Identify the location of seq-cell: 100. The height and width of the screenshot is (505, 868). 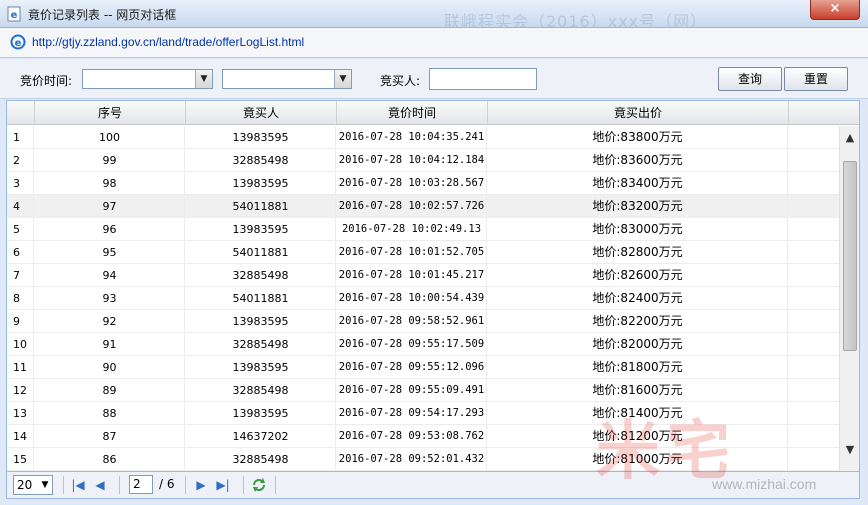
(110, 137).